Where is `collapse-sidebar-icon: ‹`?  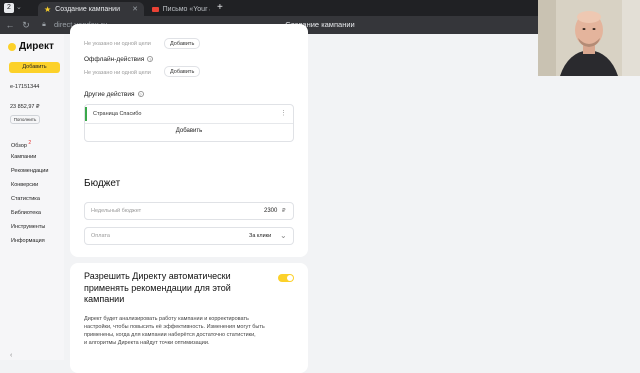 collapse-sidebar-icon: ‹ is located at coordinates (11, 355).